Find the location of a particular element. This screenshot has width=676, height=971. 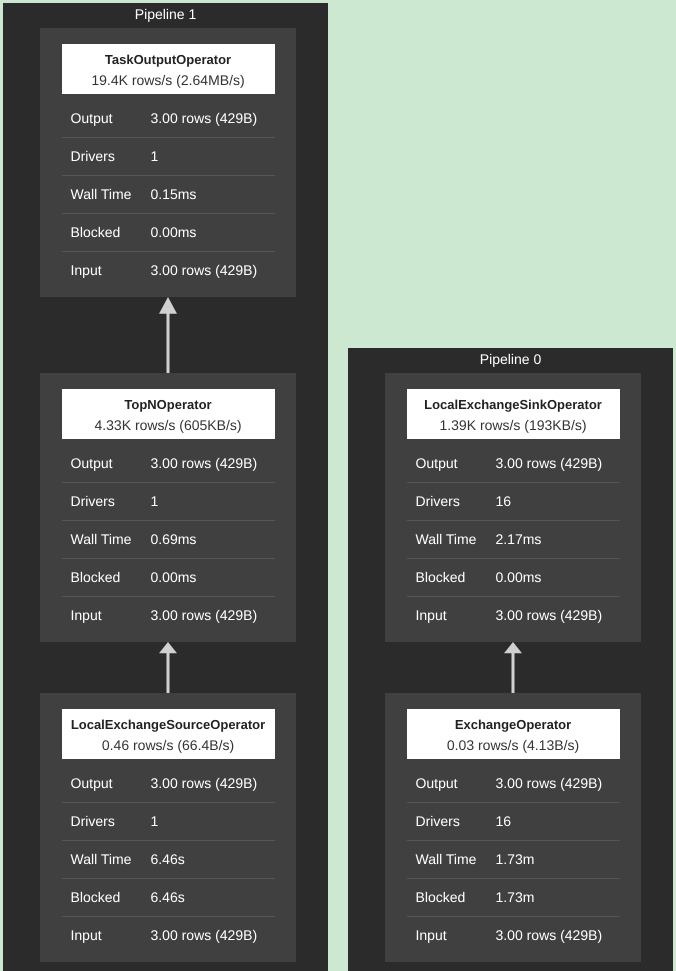

operator-name: ExchangeOperator is located at coordinates (513, 725).